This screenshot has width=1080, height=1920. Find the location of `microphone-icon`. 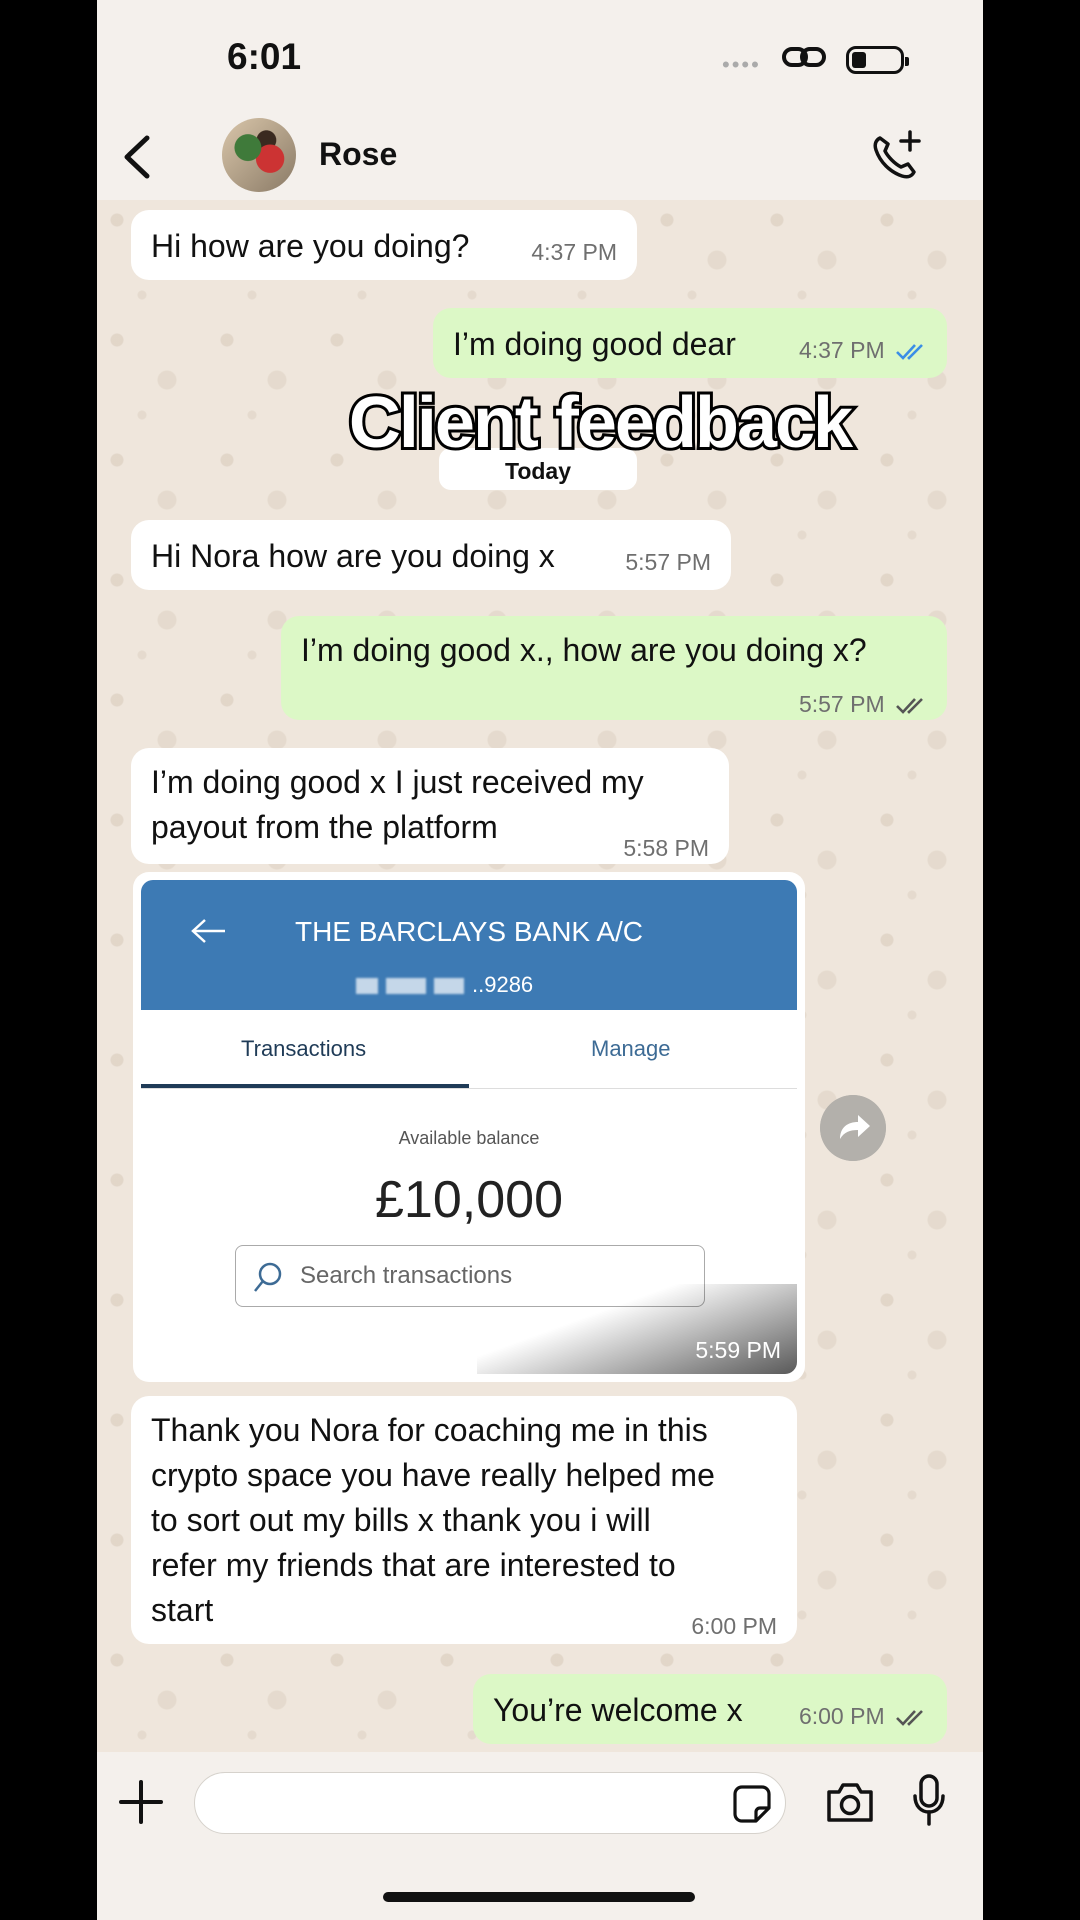

microphone-icon is located at coordinates (929, 1800).